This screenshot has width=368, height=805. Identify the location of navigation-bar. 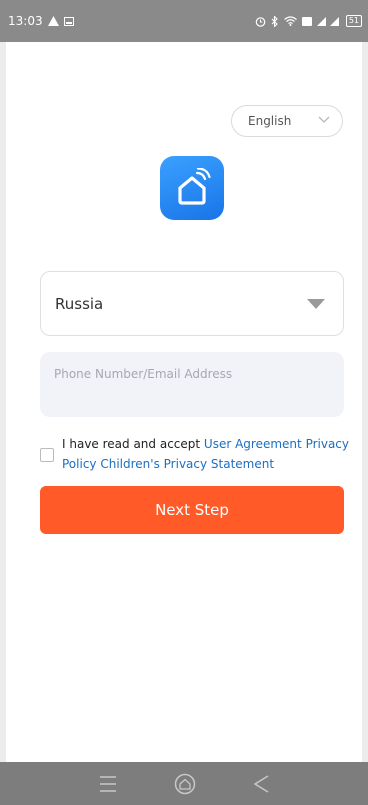
(184, 783).